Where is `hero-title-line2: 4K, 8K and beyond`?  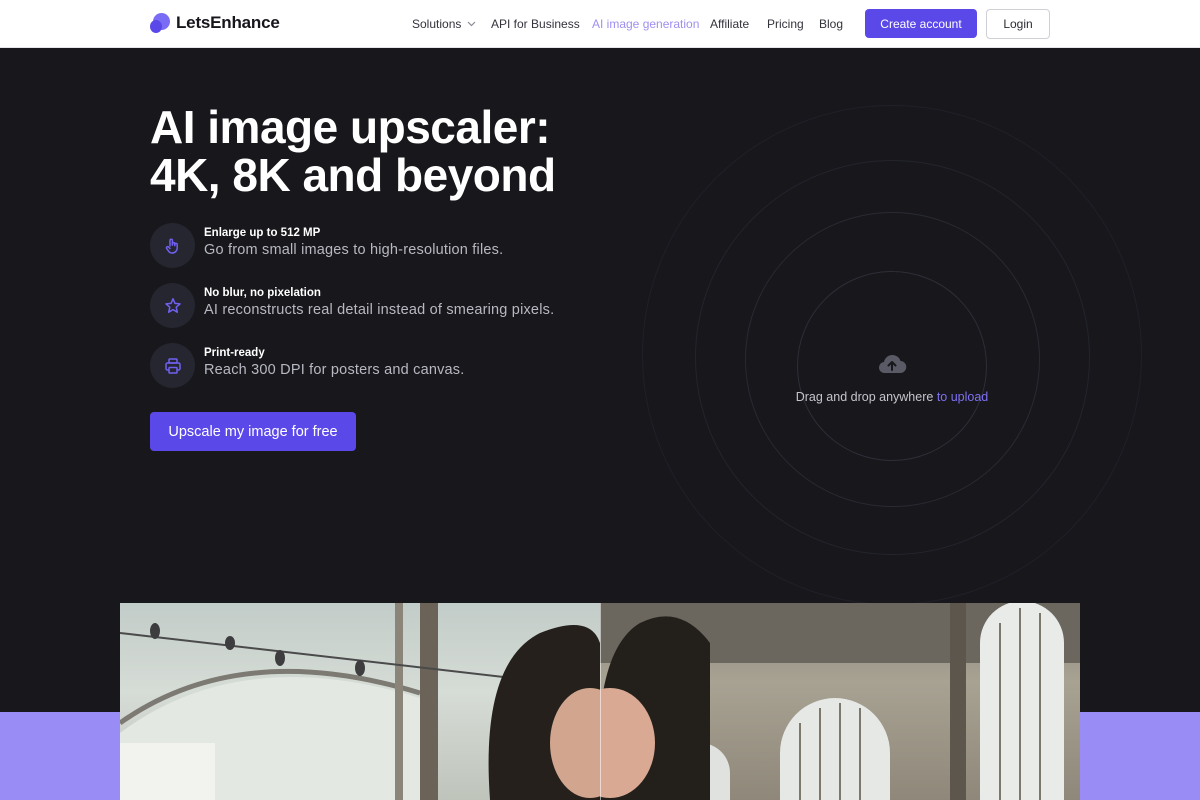 hero-title-line2: 4K, 8K and beyond is located at coordinates (353, 175).